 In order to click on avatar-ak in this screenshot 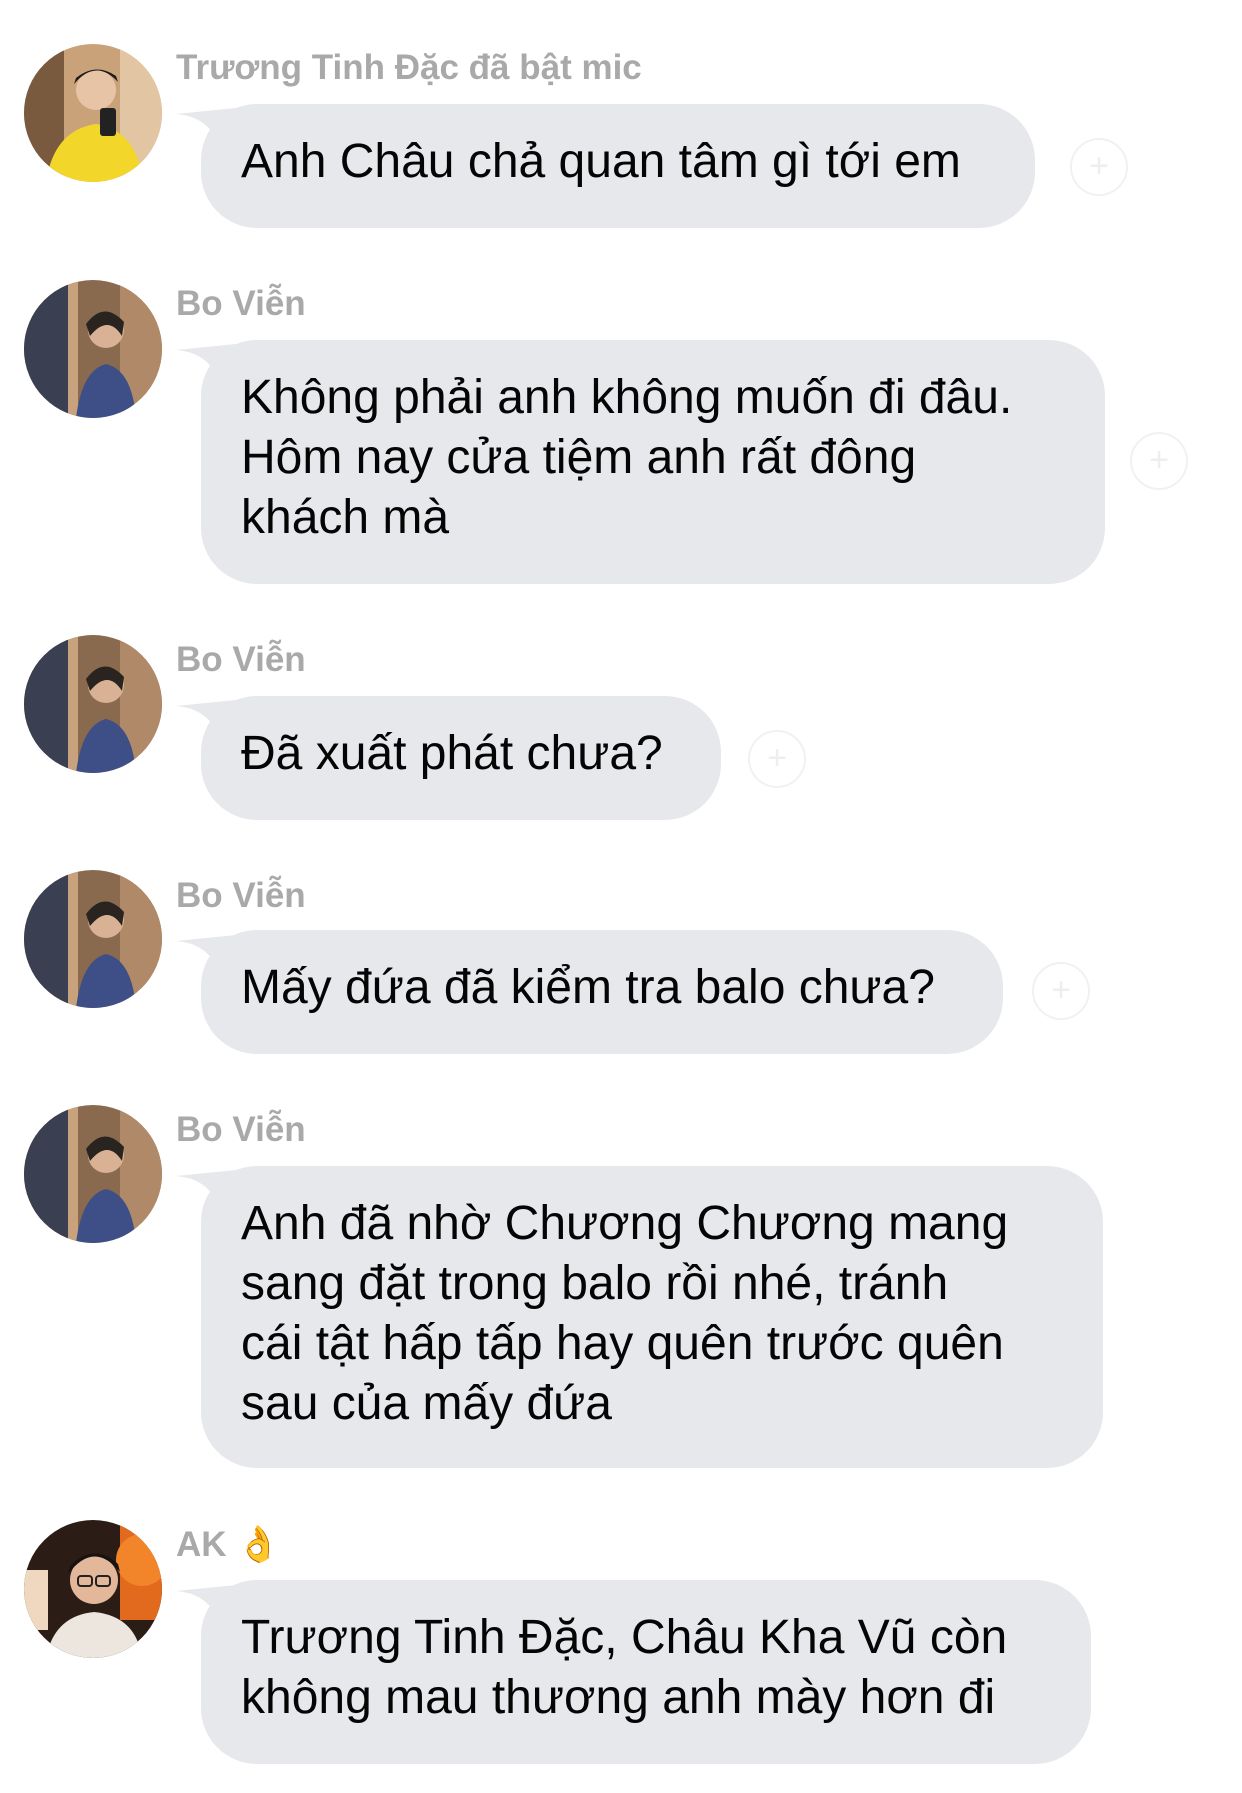, I will do `click(93, 1589)`.